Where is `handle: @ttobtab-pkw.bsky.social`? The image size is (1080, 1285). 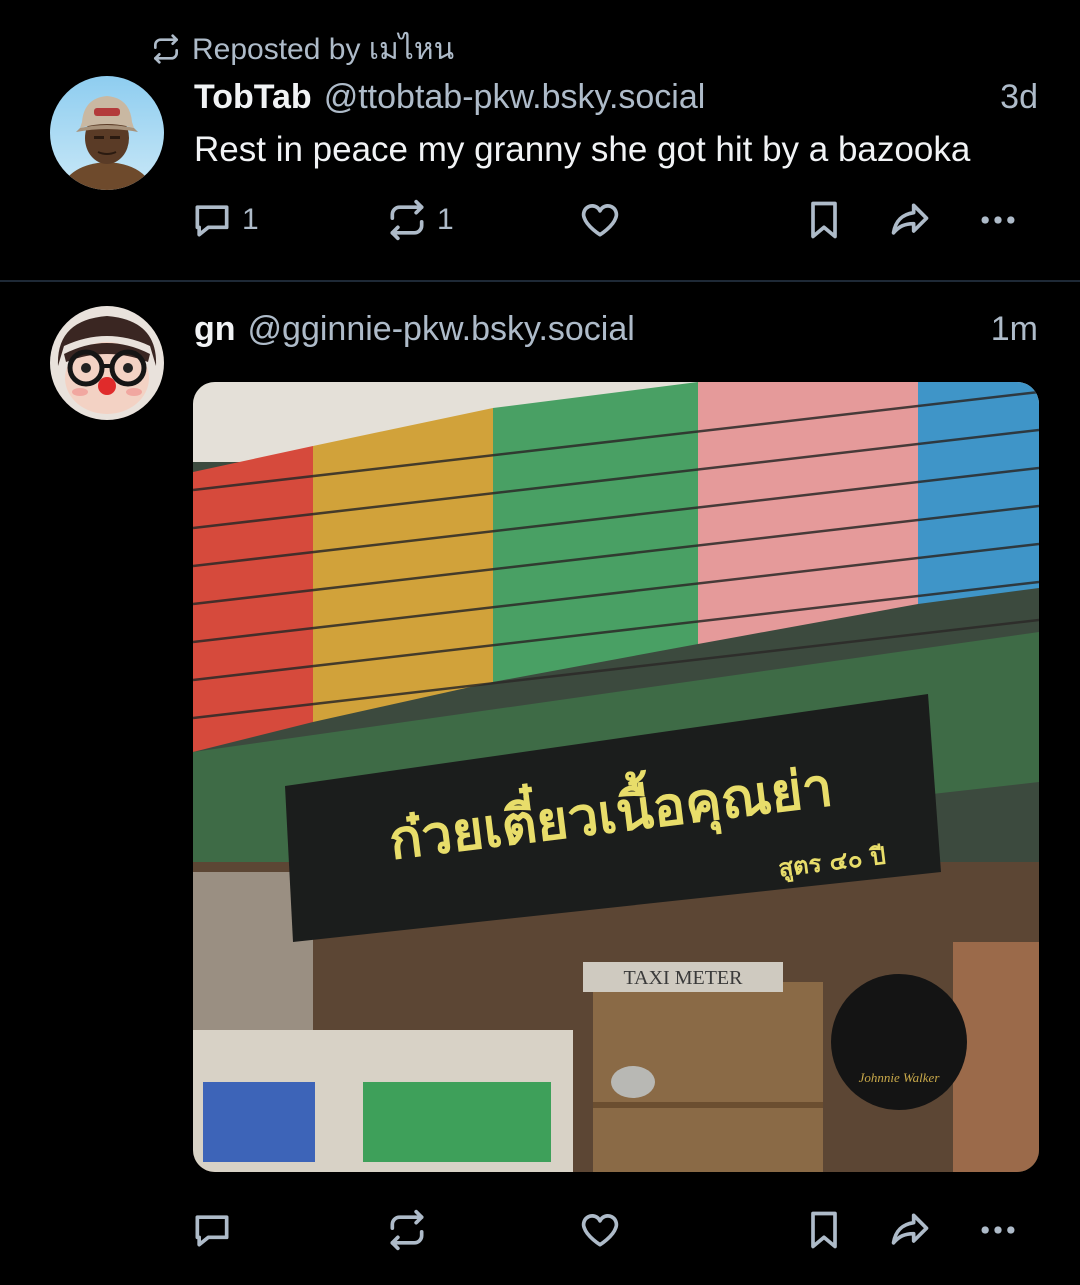
handle: @ttobtab-pkw.bsky.social is located at coordinates (662, 97).